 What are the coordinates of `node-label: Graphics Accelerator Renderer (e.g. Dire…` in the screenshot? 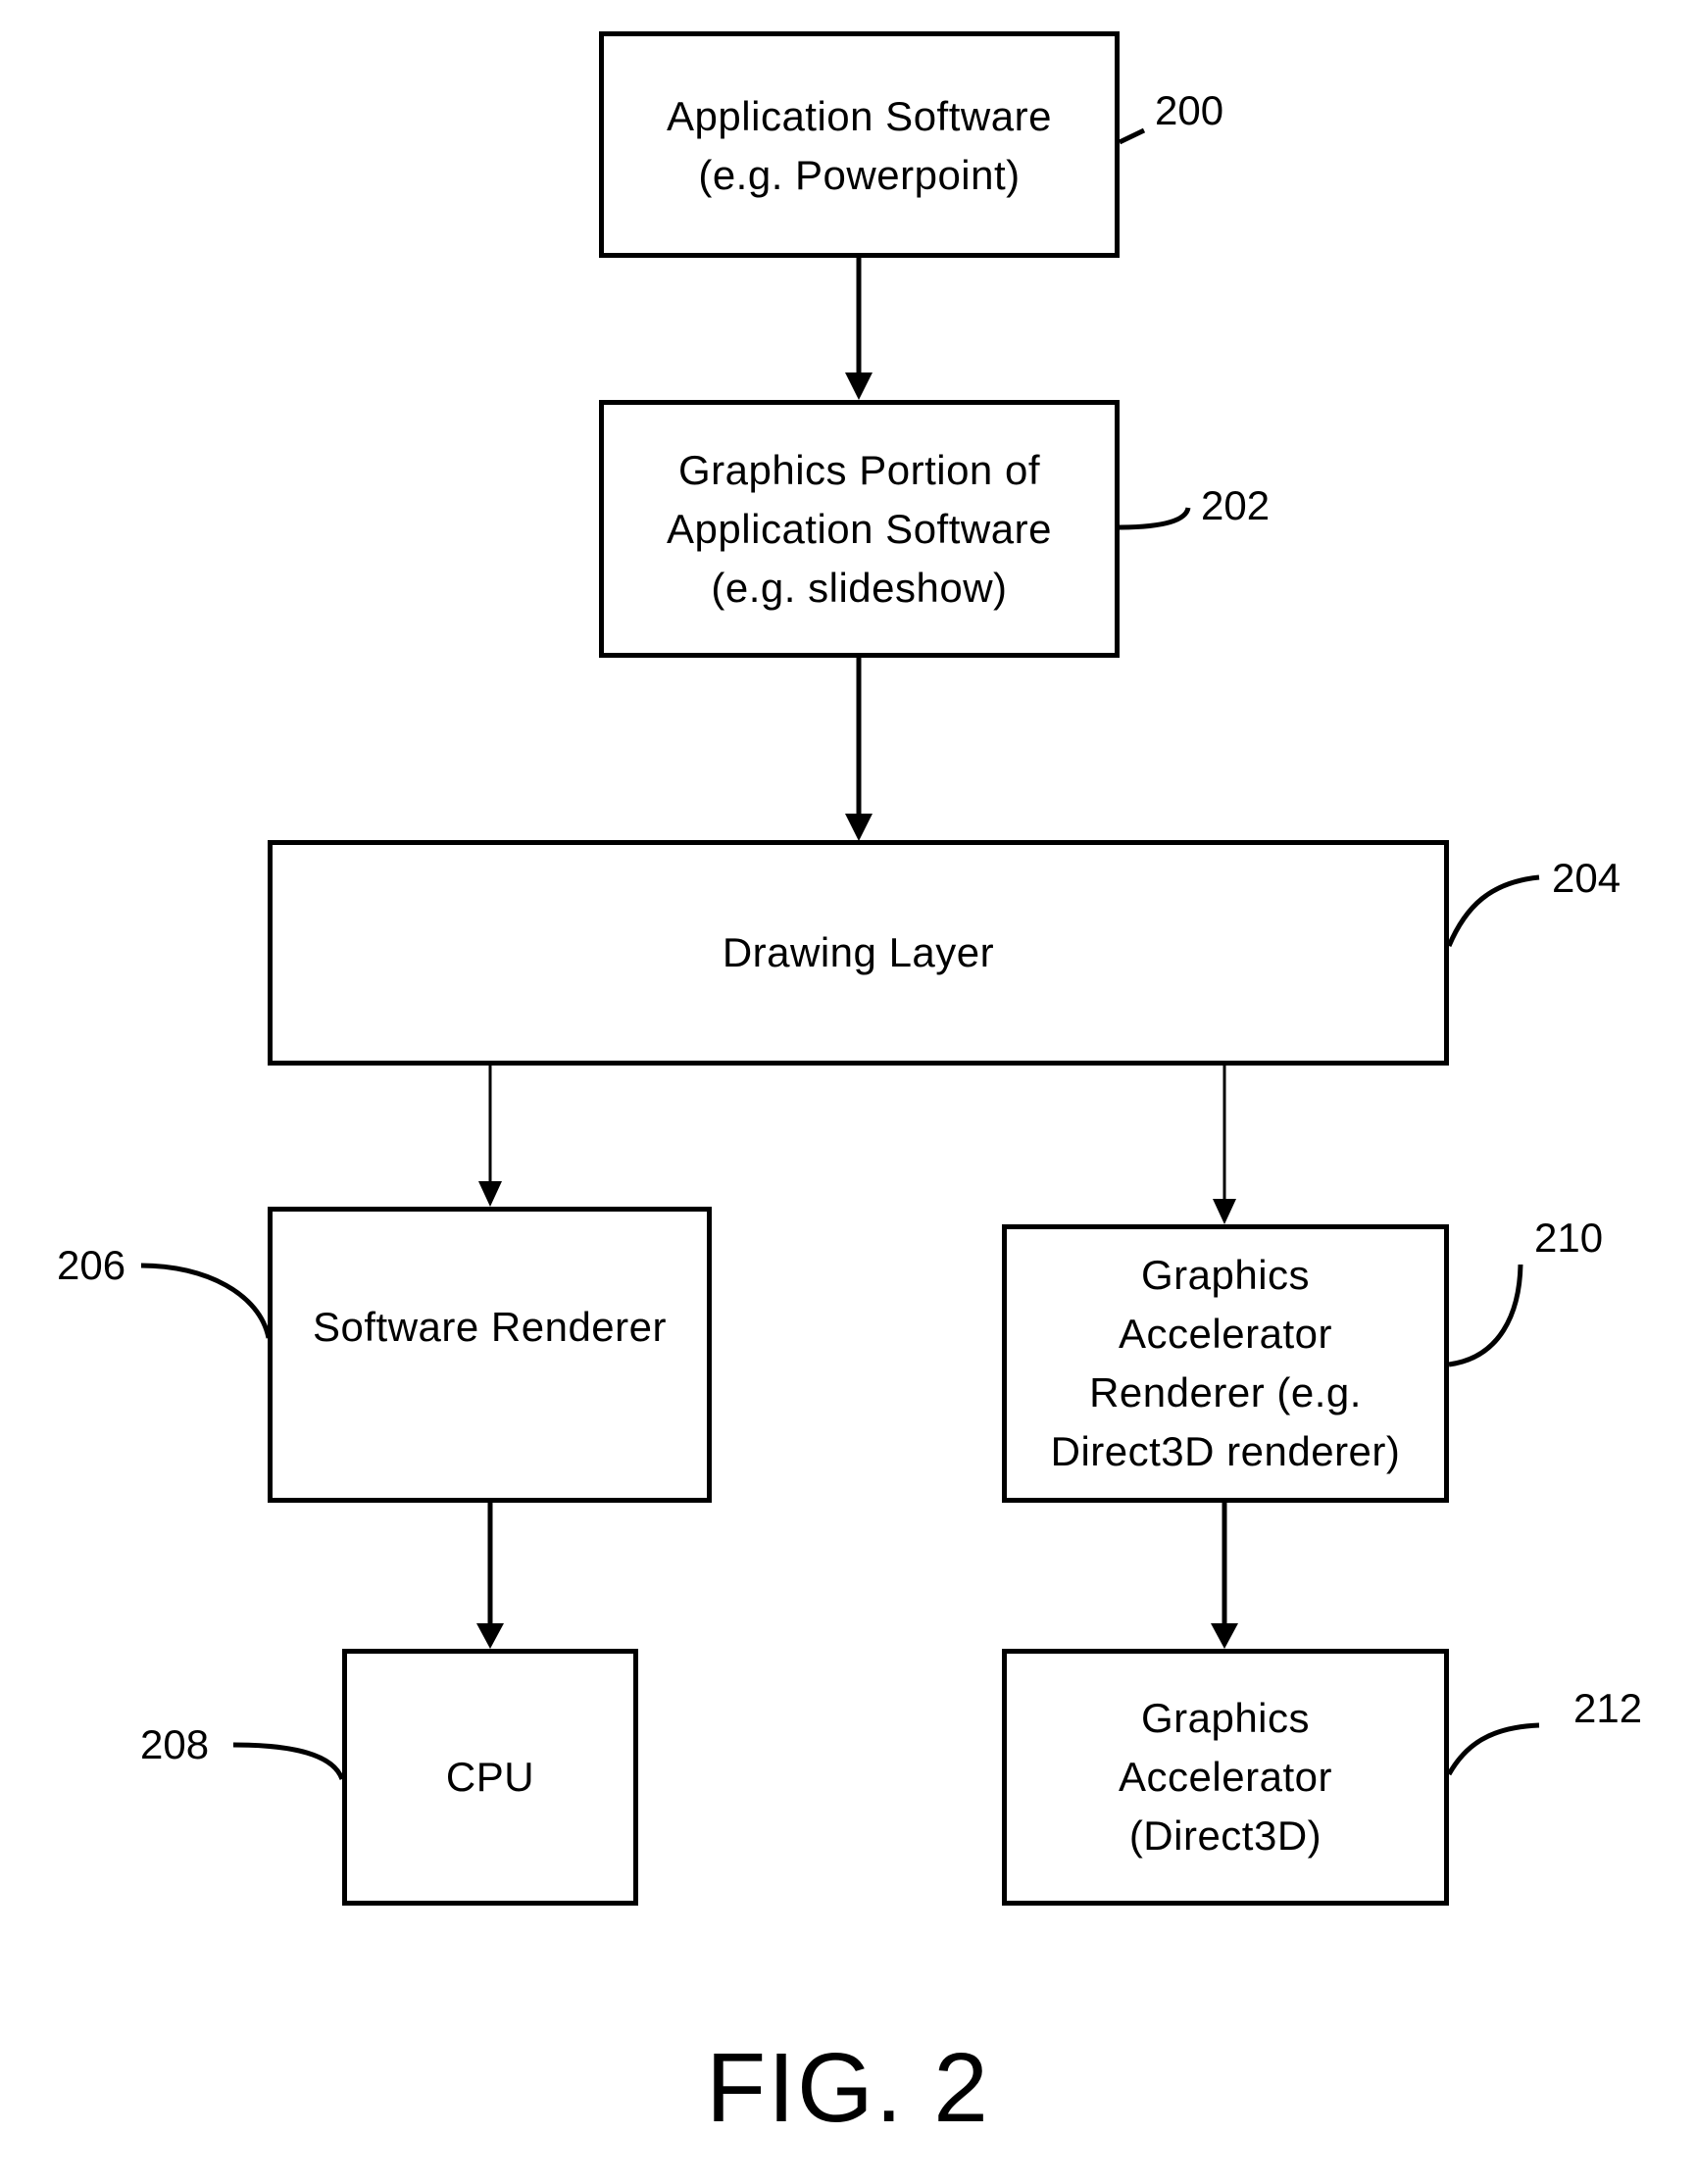 It's located at (1225, 1363).